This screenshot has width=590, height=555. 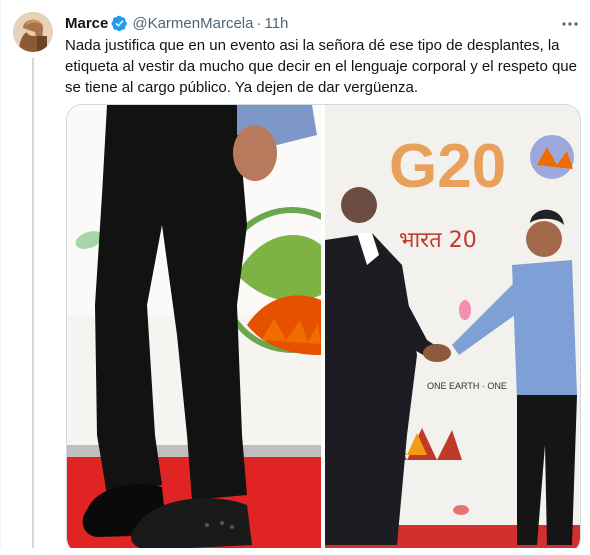 I want to click on avatar-image, so click(x=33, y=32).